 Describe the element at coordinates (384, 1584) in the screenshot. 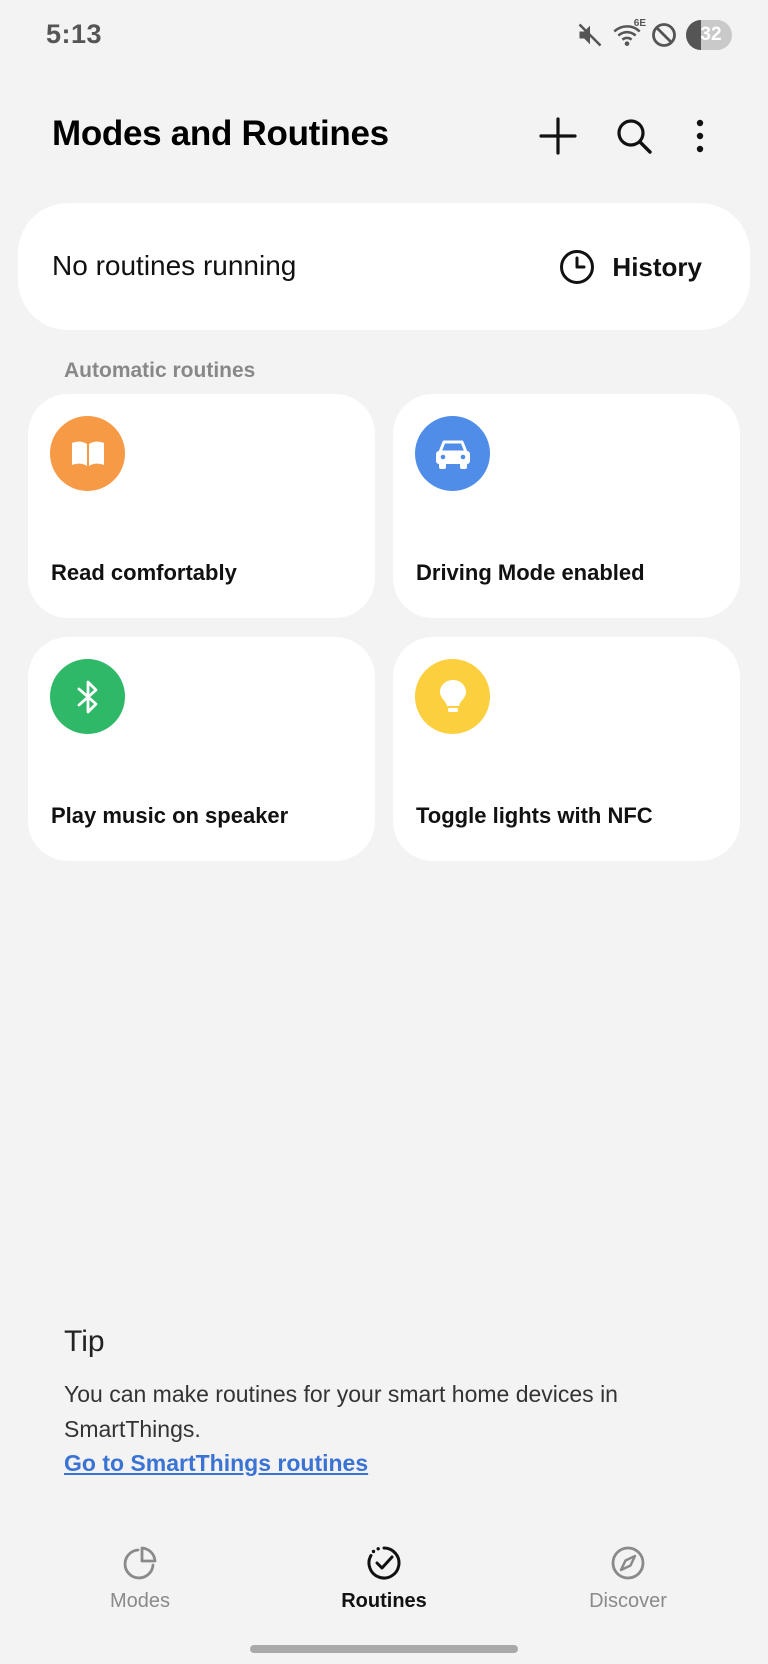

I see `nav-item-routines: Routines` at that location.